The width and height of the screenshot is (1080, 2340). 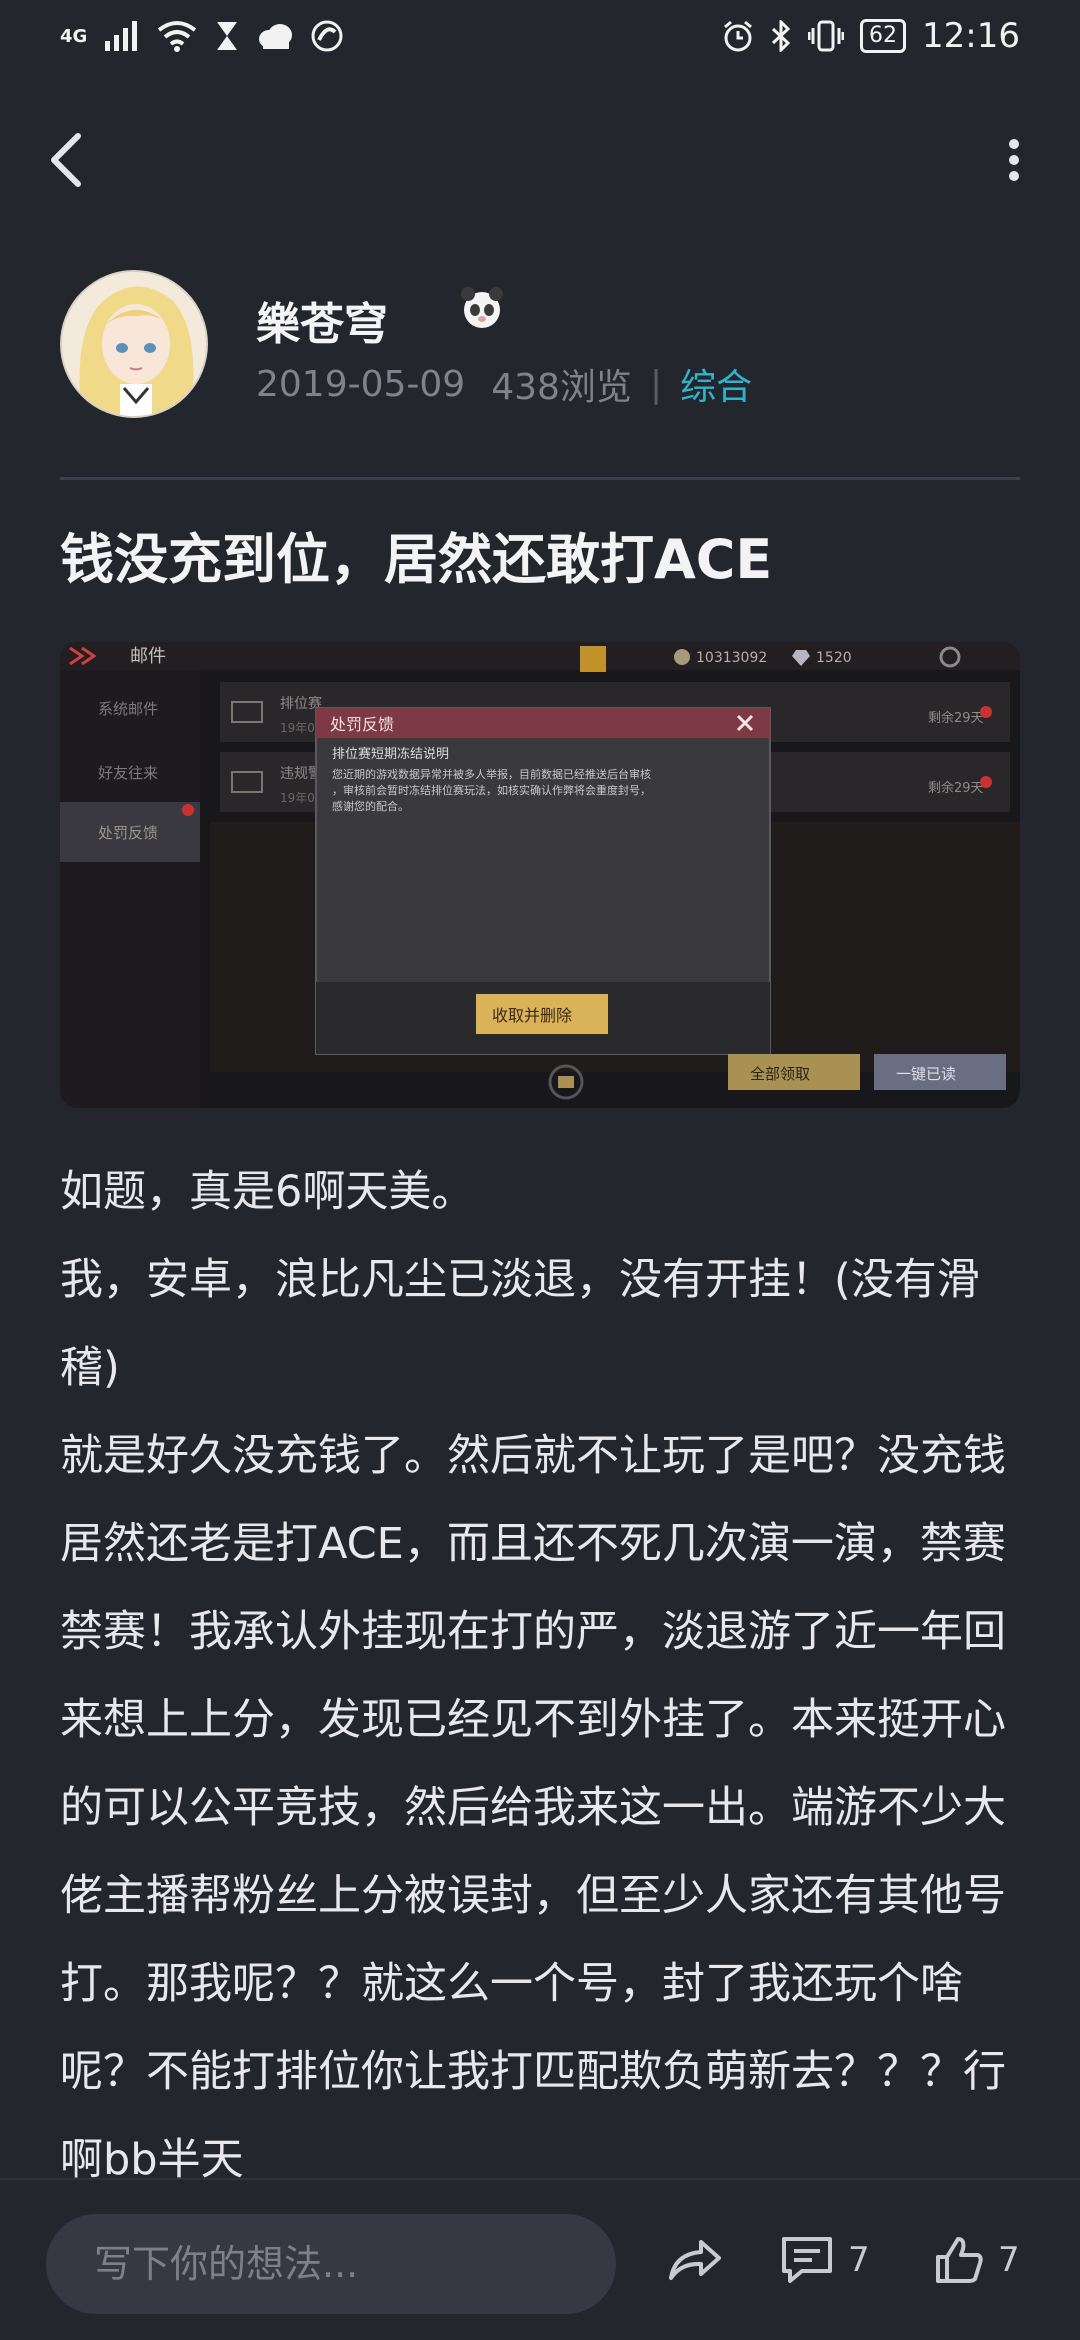 What do you see at coordinates (482, 307) in the screenshot?
I see `panda-badge-icon` at bounding box center [482, 307].